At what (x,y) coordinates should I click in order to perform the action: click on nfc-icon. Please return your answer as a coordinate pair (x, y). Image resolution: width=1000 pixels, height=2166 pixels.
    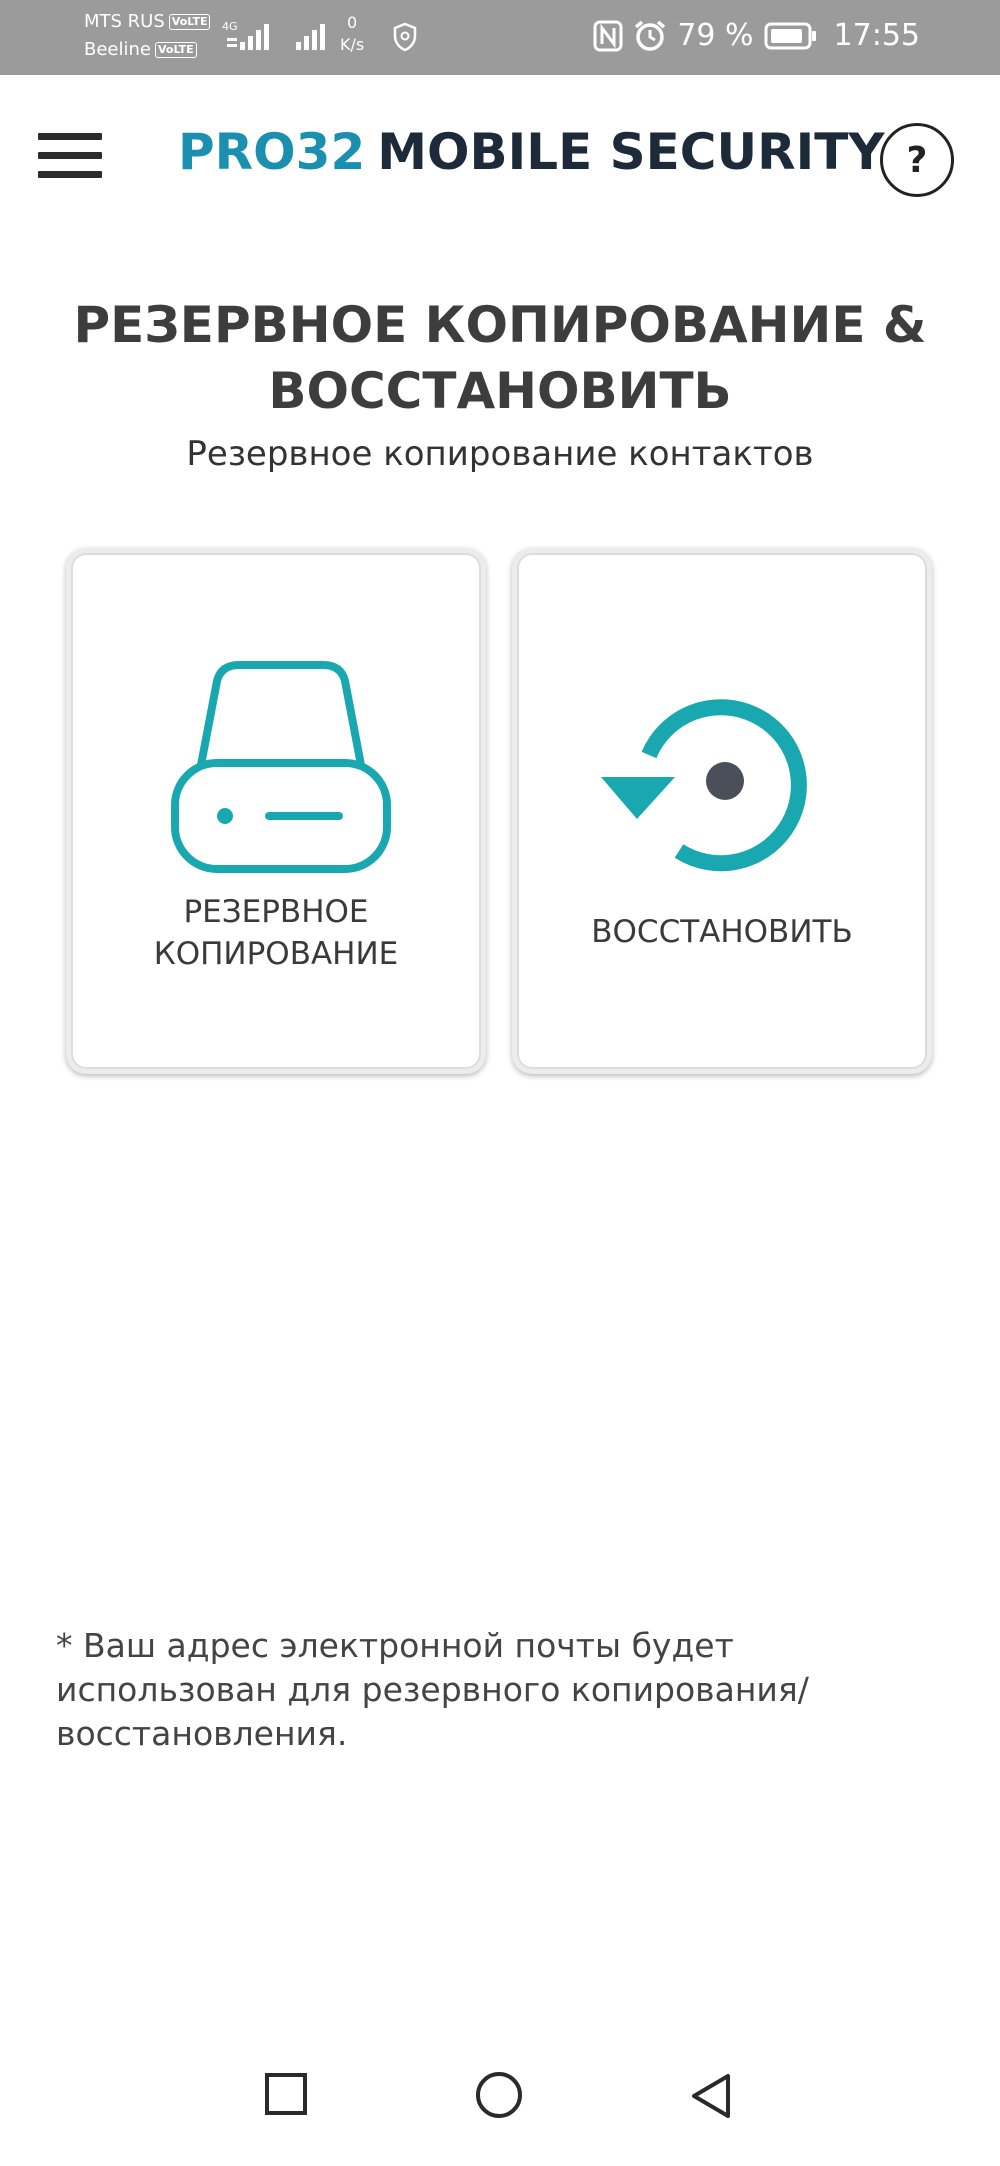
    Looking at the image, I should click on (608, 35).